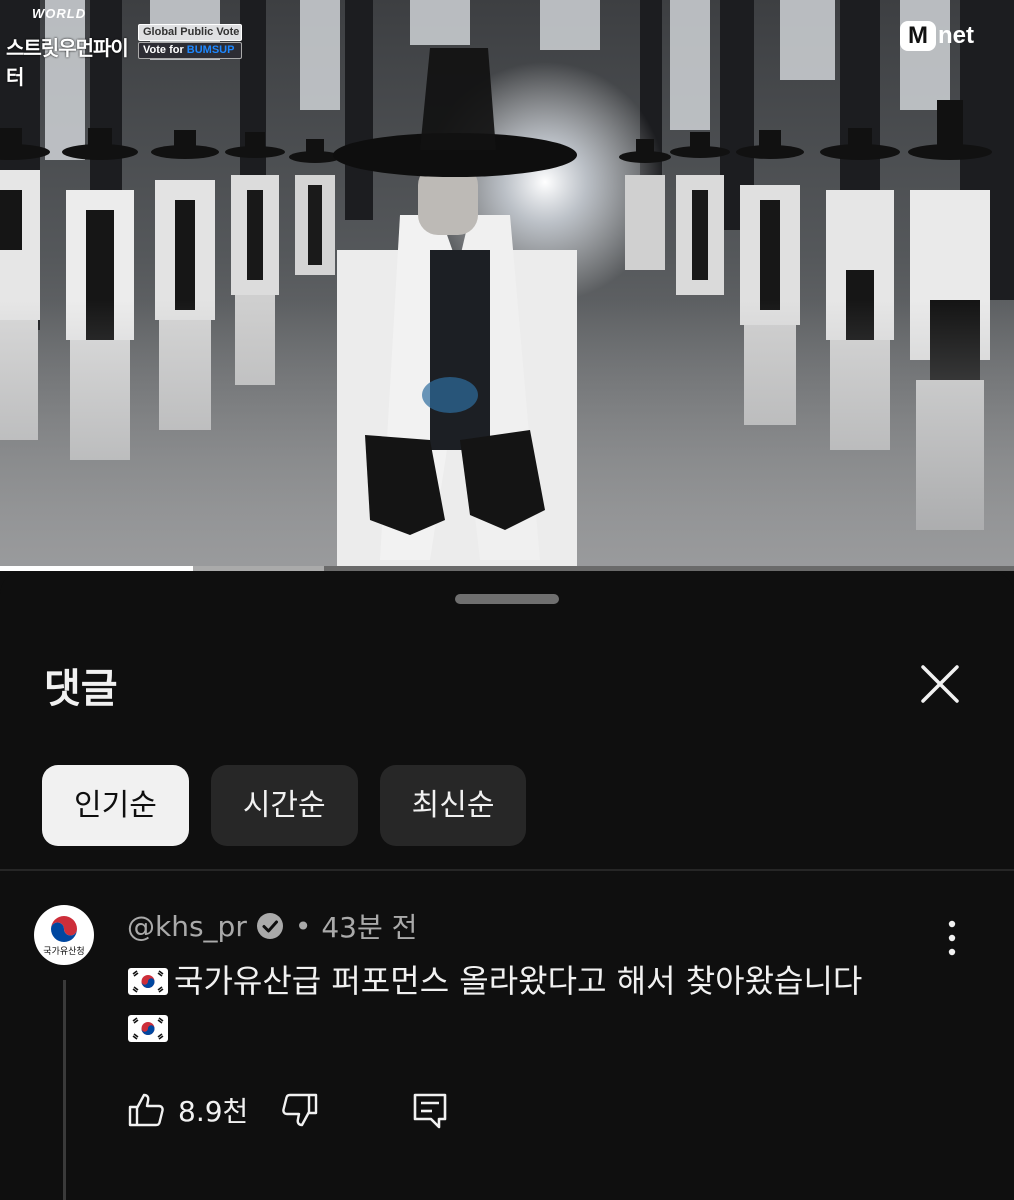 The width and height of the screenshot is (1014, 1200). I want to click on comment-text: 국가유산급 퍼포먼스 올라왔다고 해서 찾아왔습니다, so click(538, 1005).